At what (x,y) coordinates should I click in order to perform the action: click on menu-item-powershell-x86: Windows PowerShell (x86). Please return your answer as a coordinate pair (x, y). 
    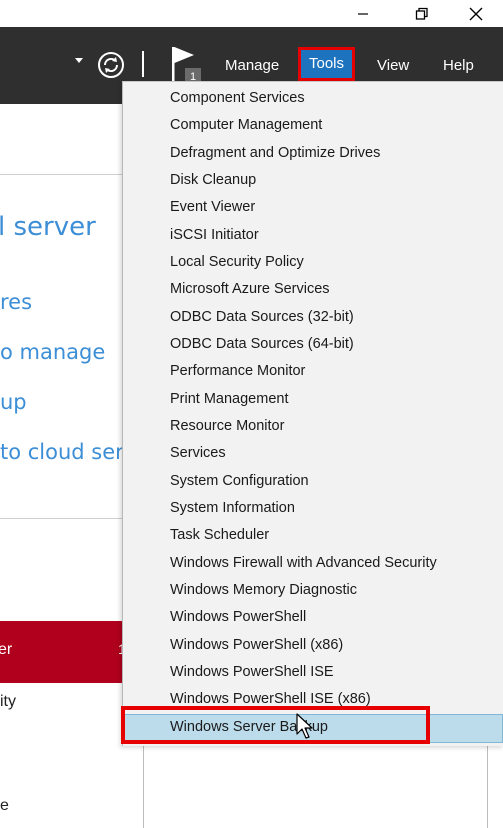
    Looking at the image, I should click on (335, 645).